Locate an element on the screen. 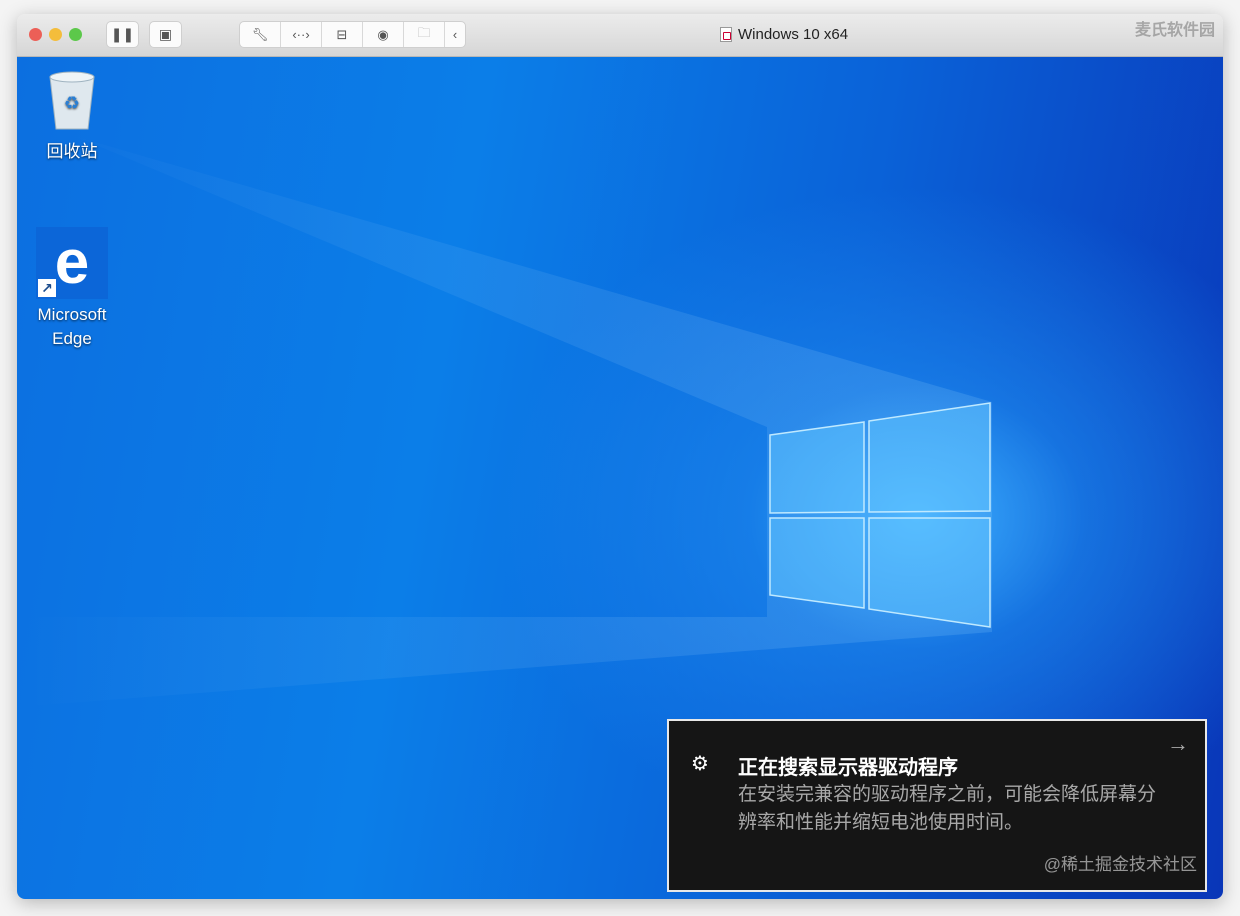  pause-icon: ❚❚ is located at coordinates (122, 34).